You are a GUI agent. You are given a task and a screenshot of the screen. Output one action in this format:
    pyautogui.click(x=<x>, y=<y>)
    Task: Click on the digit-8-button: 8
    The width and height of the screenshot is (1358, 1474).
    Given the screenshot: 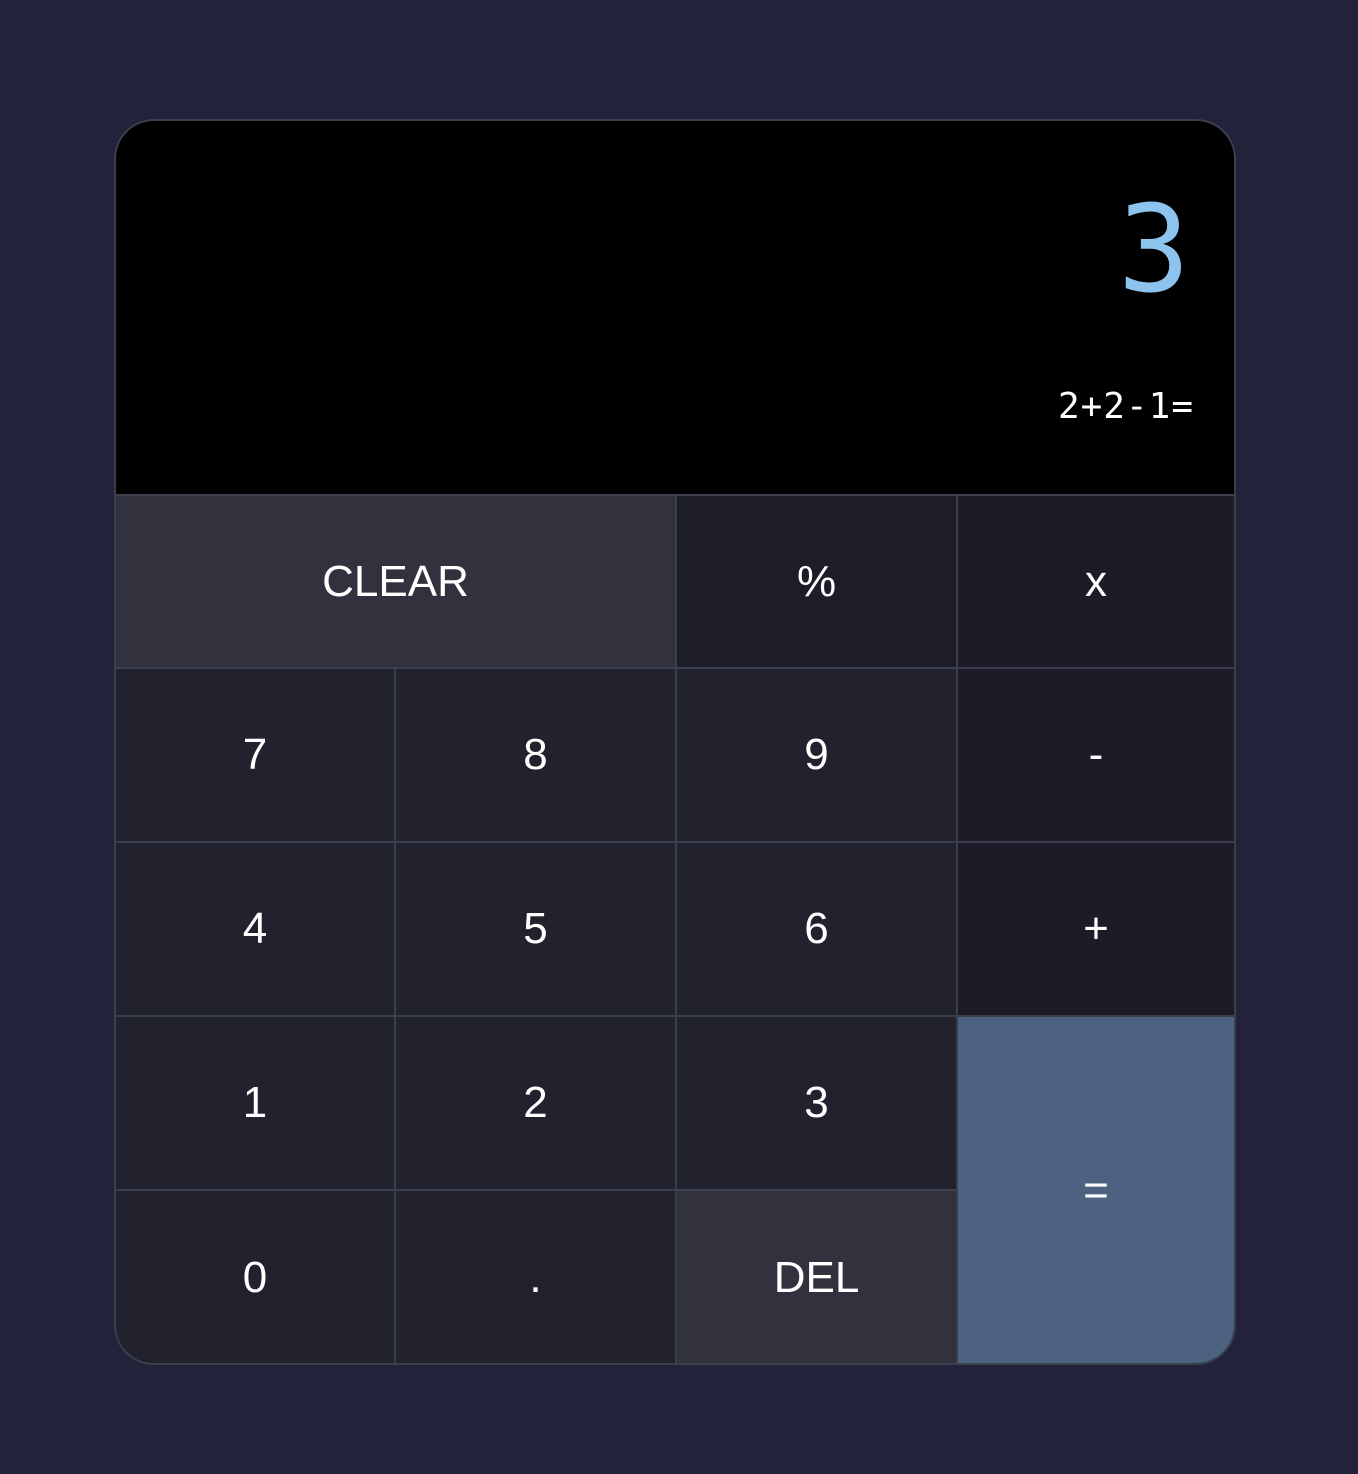 What is the action you would take?
    pyautogui.click(x=536, y=756)
    